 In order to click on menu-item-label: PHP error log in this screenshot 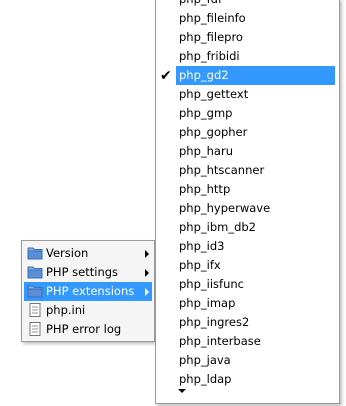, I will do `click(84, 329)`.